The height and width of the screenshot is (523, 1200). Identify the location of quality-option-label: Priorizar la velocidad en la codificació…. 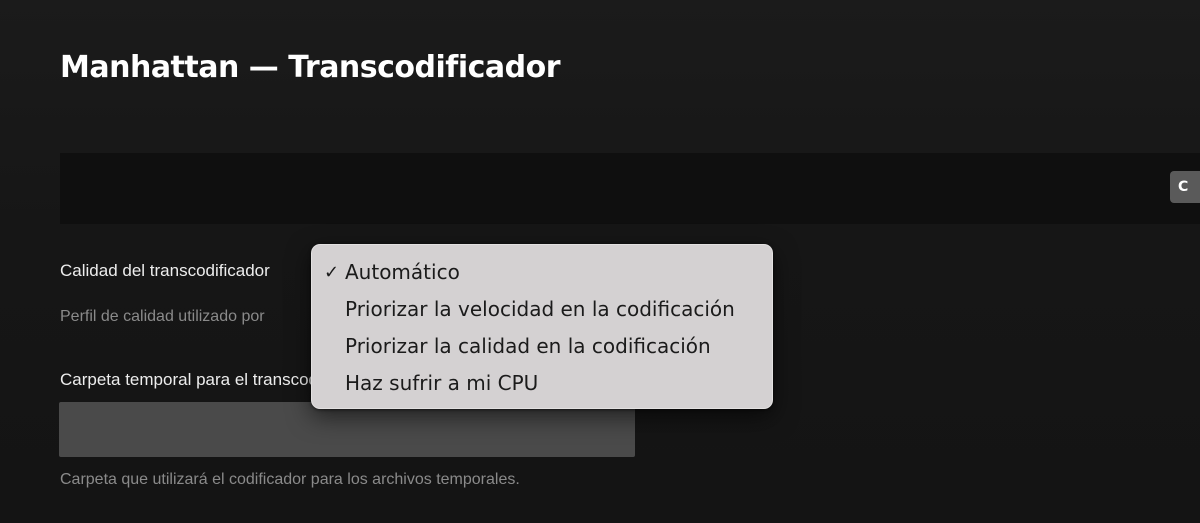
(540, 309).